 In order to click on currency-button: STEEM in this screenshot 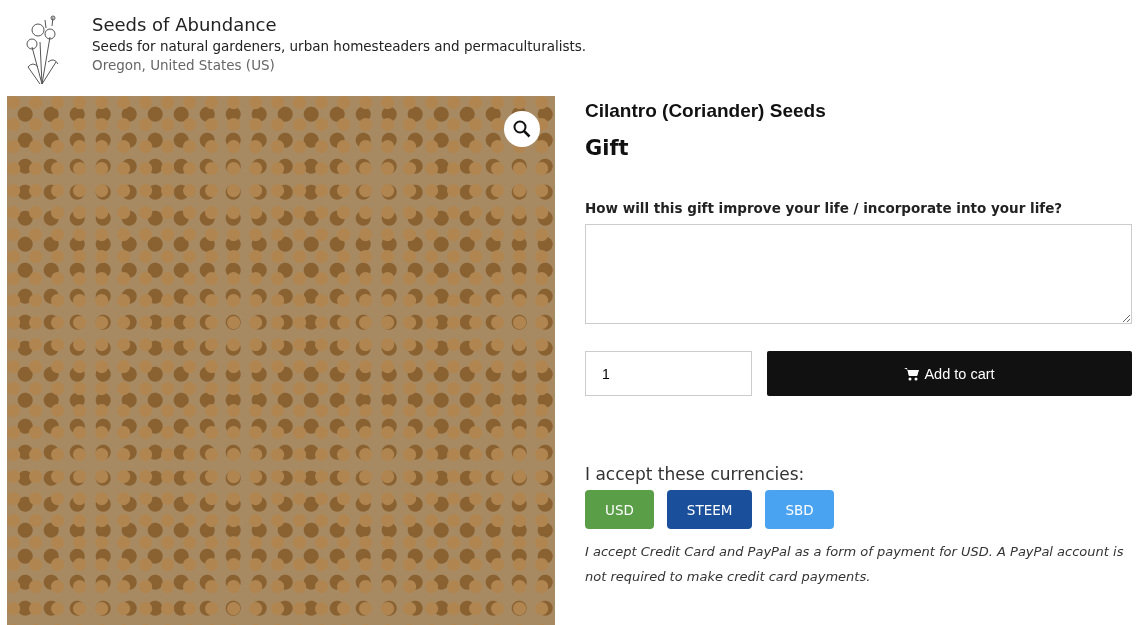, I will do `click(709, 509)`.